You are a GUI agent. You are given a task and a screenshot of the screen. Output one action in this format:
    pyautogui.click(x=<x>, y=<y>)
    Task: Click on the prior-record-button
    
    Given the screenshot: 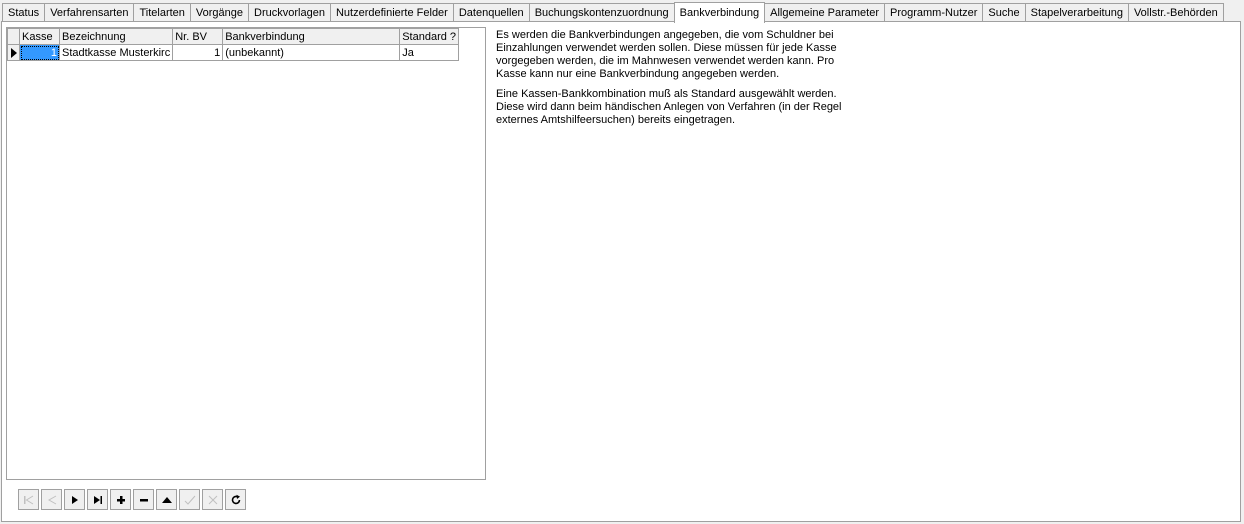 What is the action you would take?
    pyautogui.click(x=51, y=499)
    